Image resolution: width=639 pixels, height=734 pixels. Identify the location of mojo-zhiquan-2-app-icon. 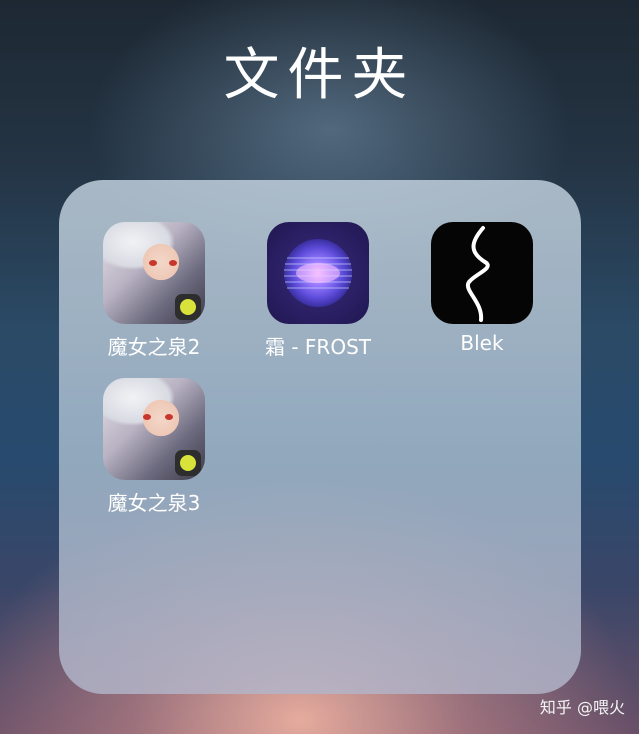
(154, 273).